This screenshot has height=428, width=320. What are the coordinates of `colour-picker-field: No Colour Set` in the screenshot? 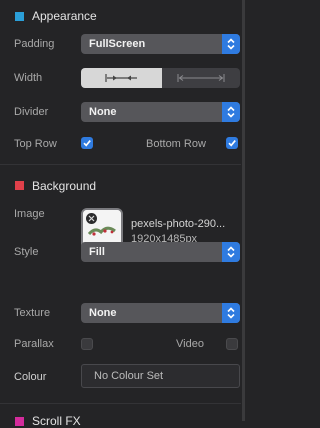 It's located at (160, 376).